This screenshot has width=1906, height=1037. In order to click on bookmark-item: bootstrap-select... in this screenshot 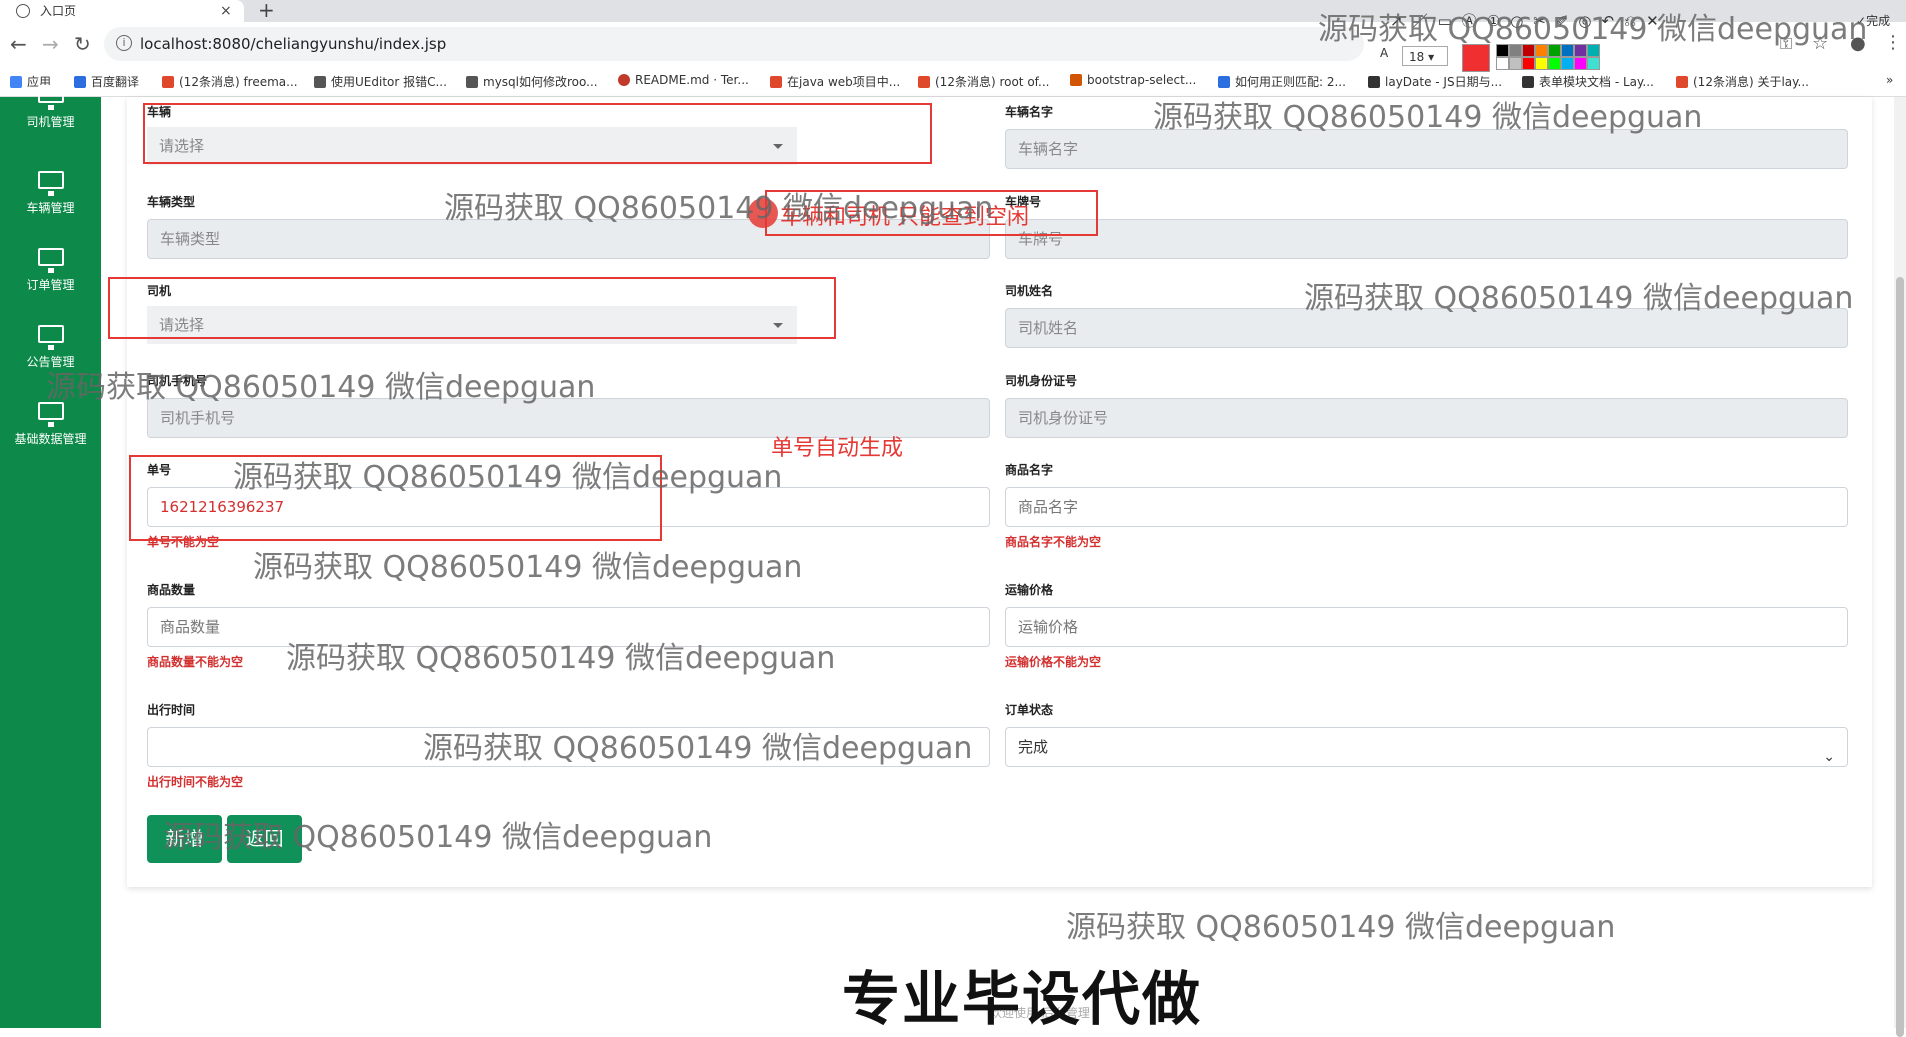, I will do `click(1133, 80)`.